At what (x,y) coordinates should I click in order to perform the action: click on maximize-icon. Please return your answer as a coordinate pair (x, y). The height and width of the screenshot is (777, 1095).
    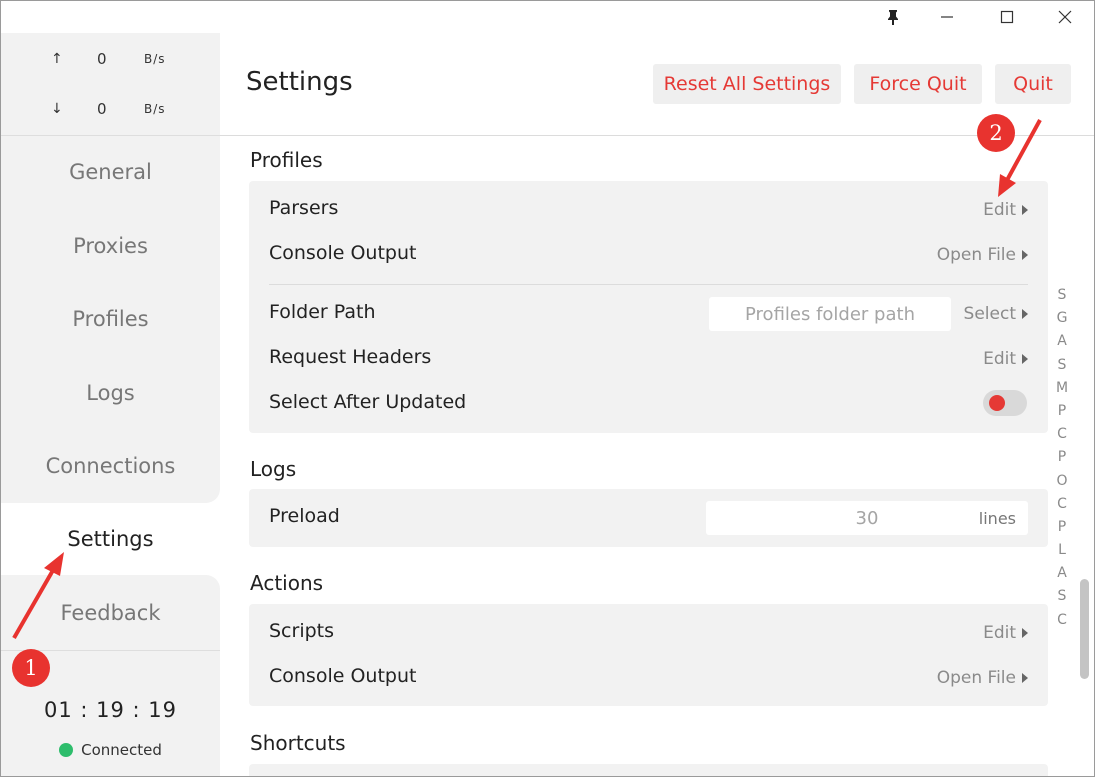
    Looking at the image, I should click on (1007, 17).